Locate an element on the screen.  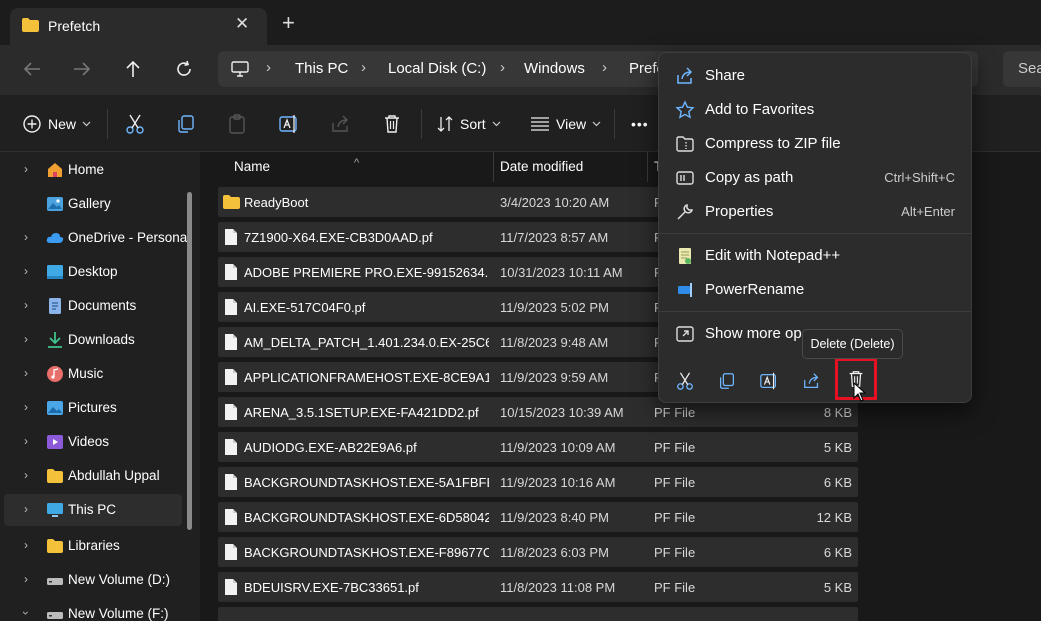
file-icon is located at coordinates (231, 447).